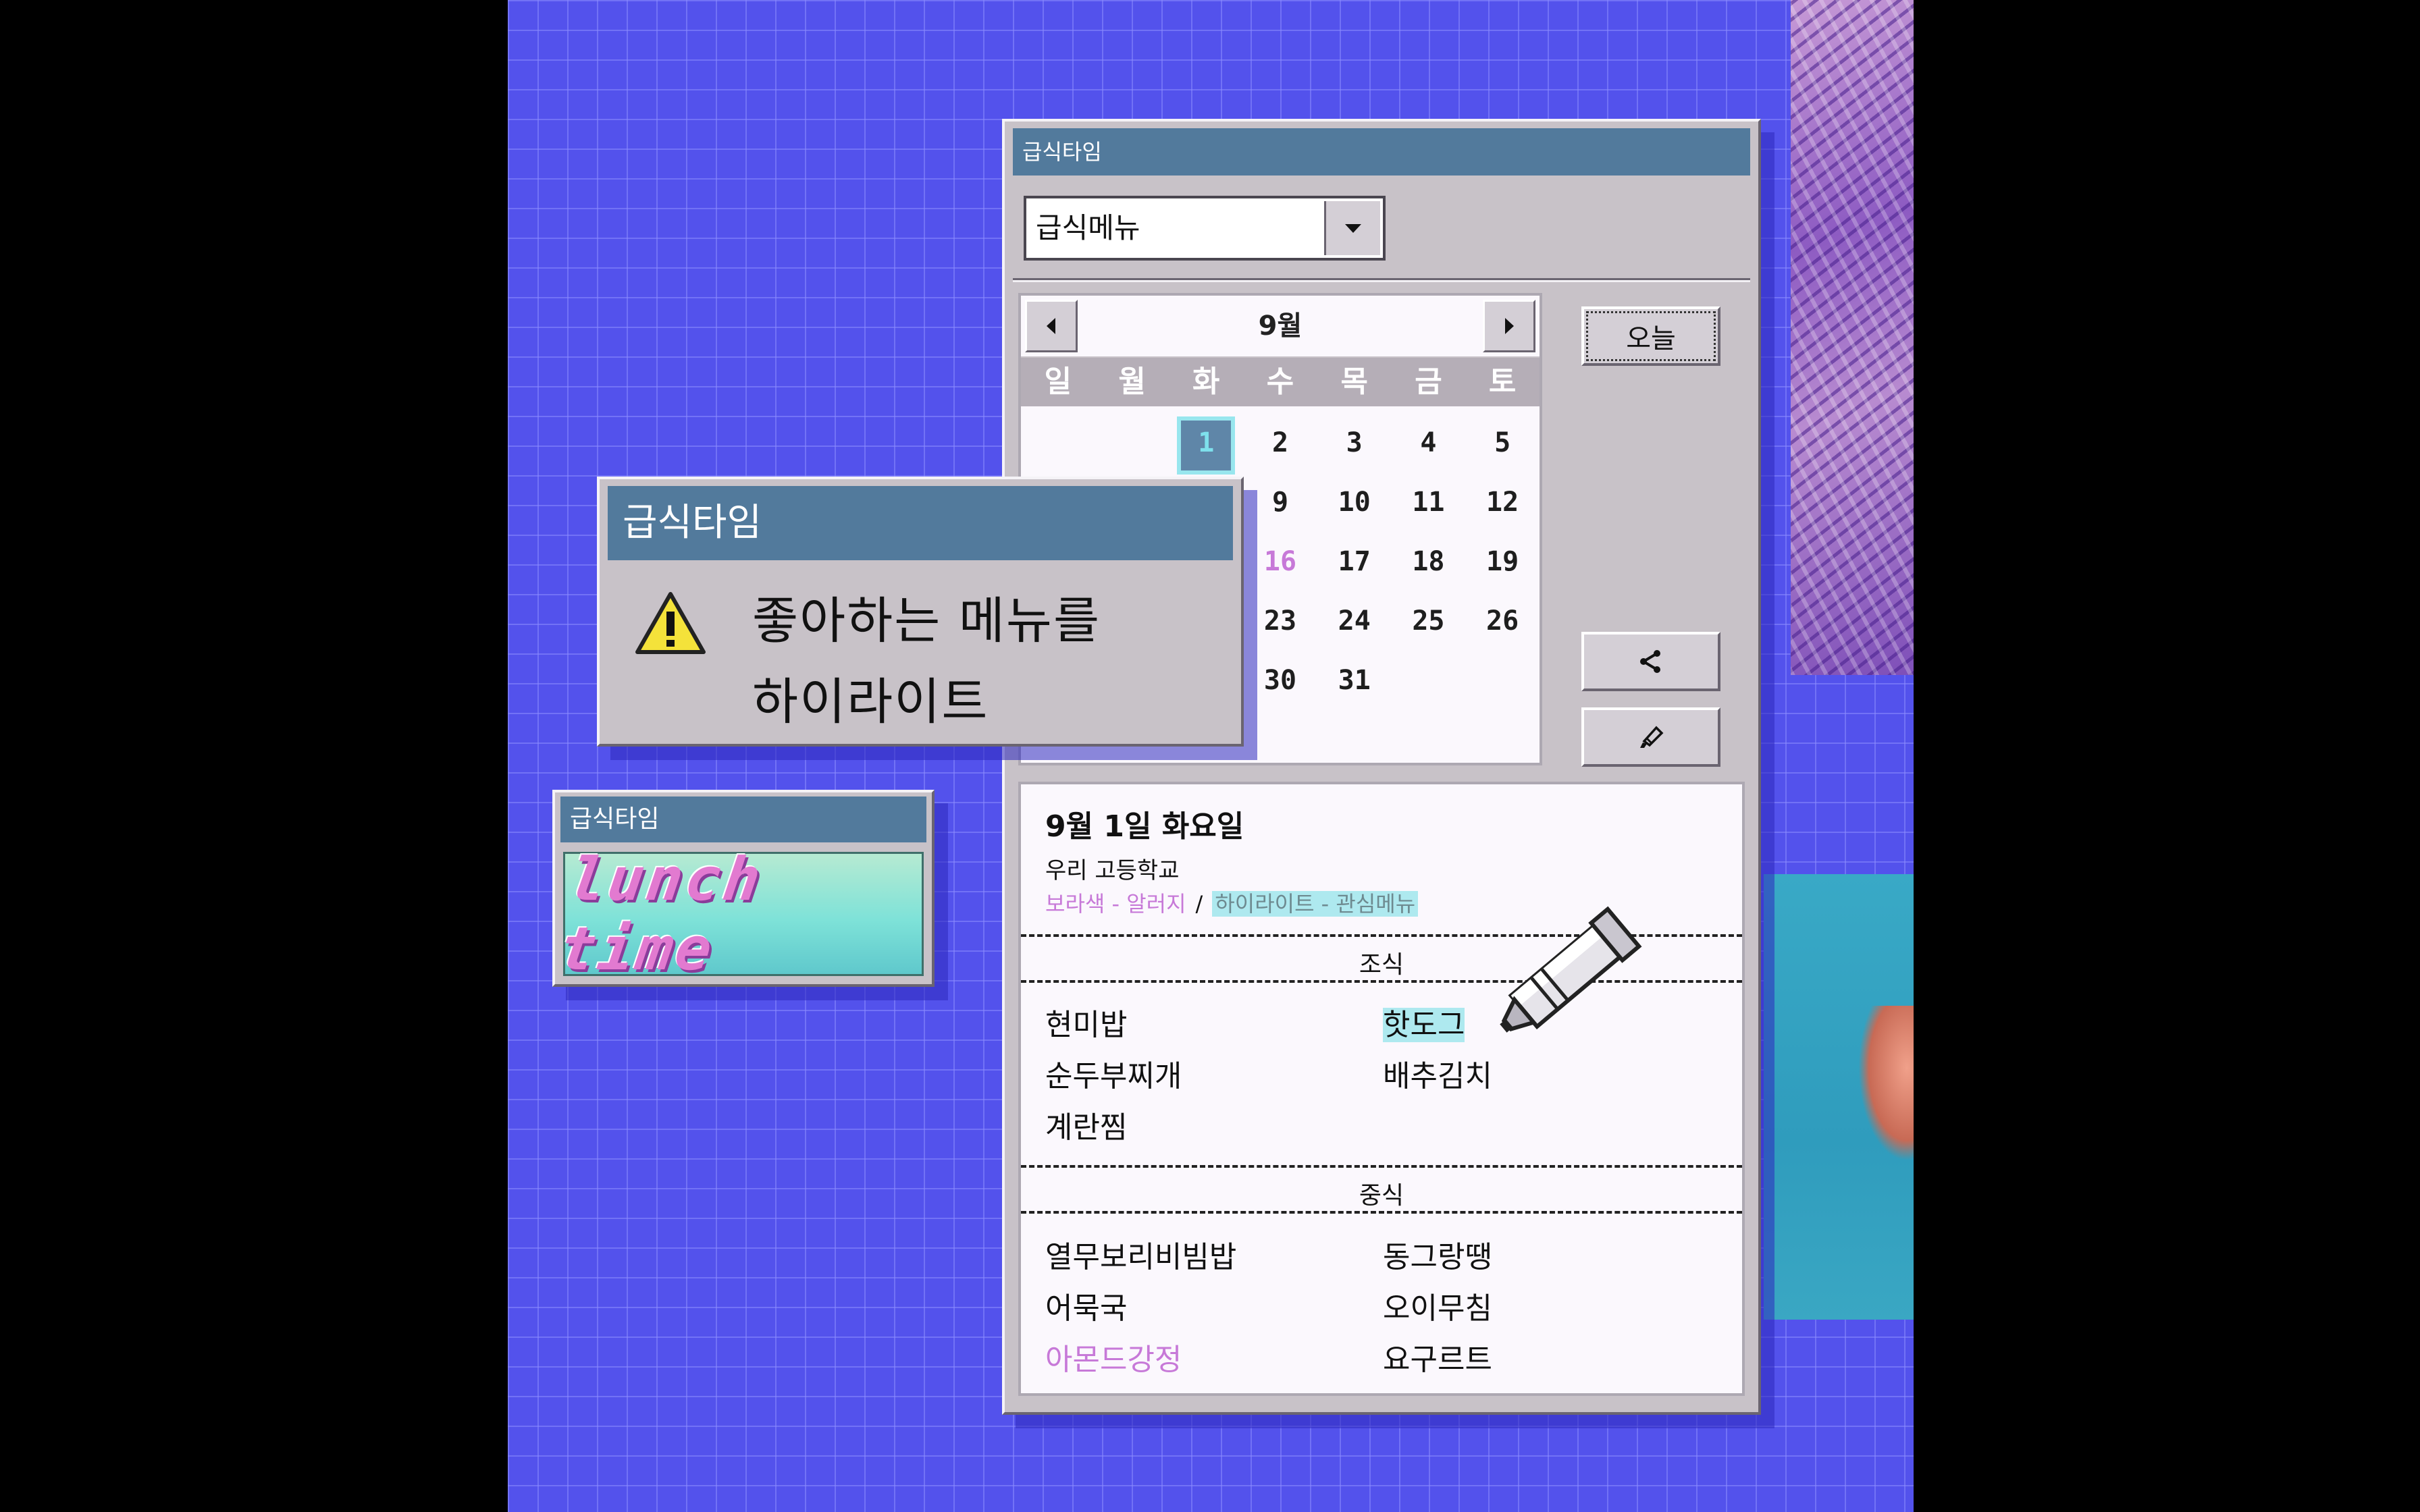 This screenshot has height=1512, width=2420. What do you see at coordinates (1315, 904) in the screenshot?
I see `legend-highlight: 하이라이트 - 관심메뉴` at bounding box center [1315, 904].